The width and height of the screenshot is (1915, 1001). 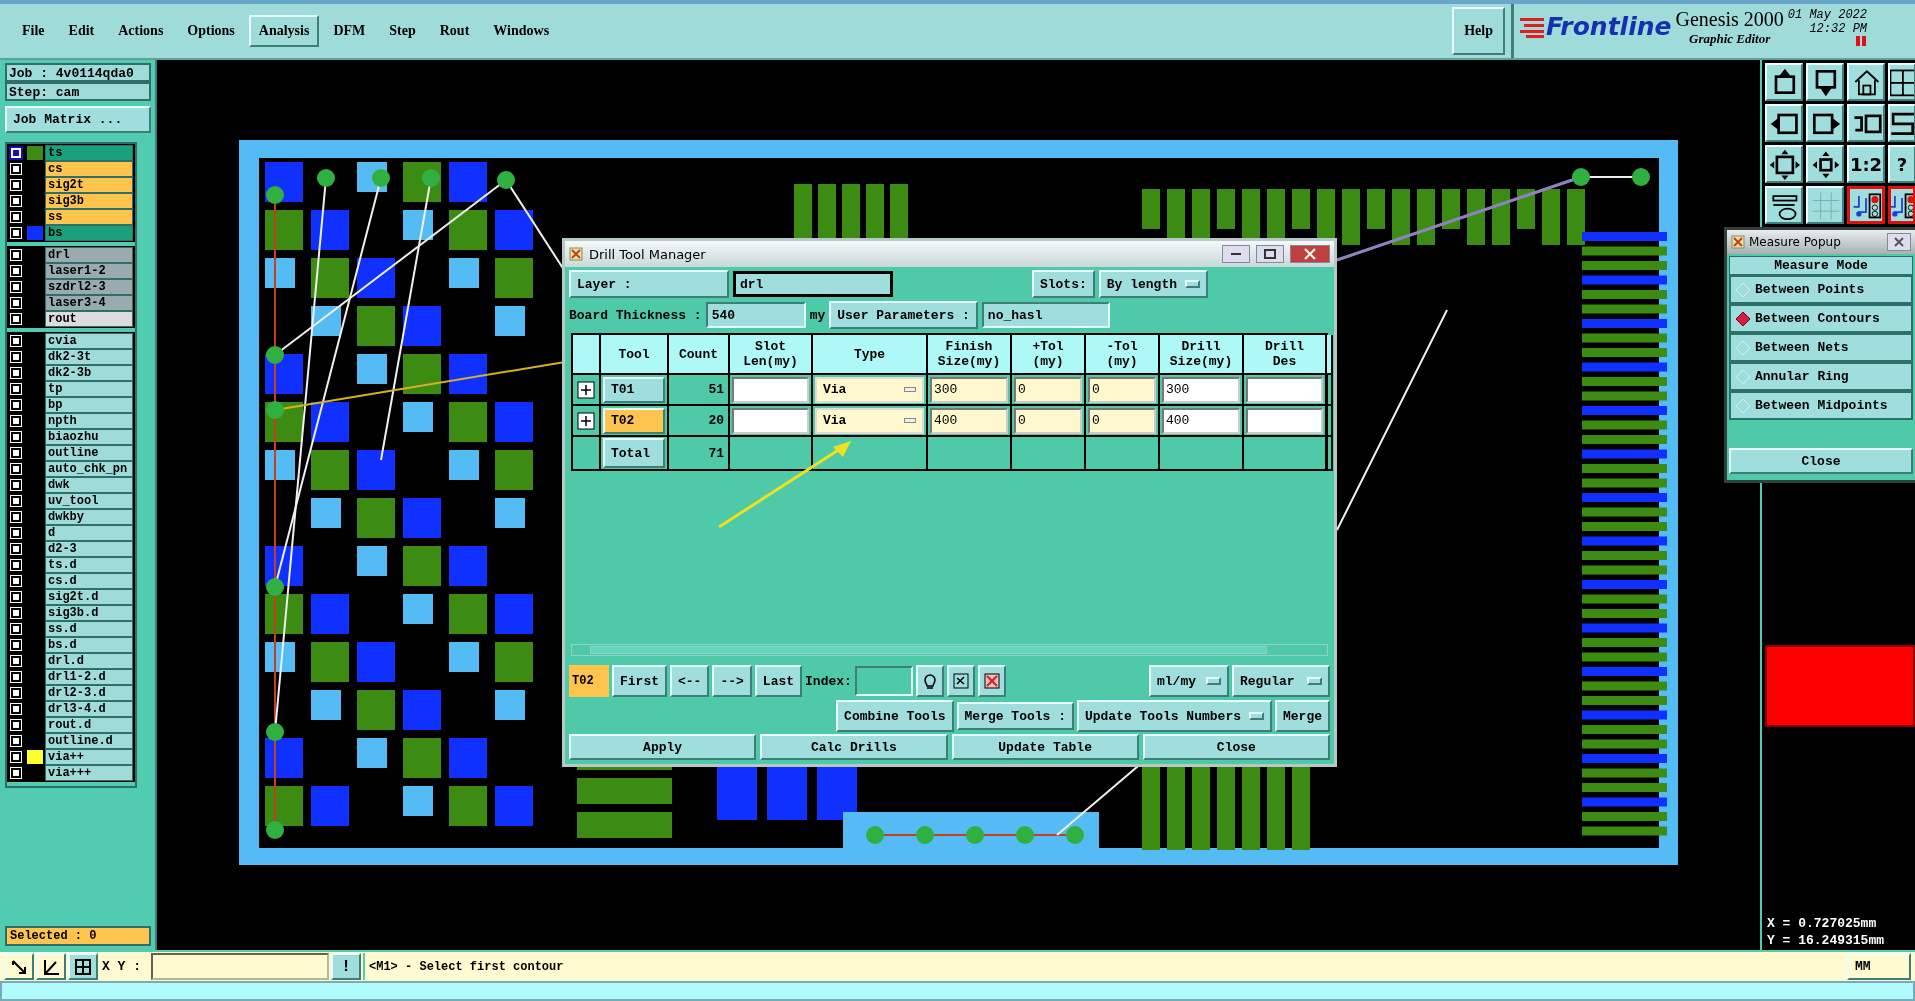 What do you see at coordinates (89, 319) in the screenshot?
I see `layer-name: rout` at bounding box center [89, 319].